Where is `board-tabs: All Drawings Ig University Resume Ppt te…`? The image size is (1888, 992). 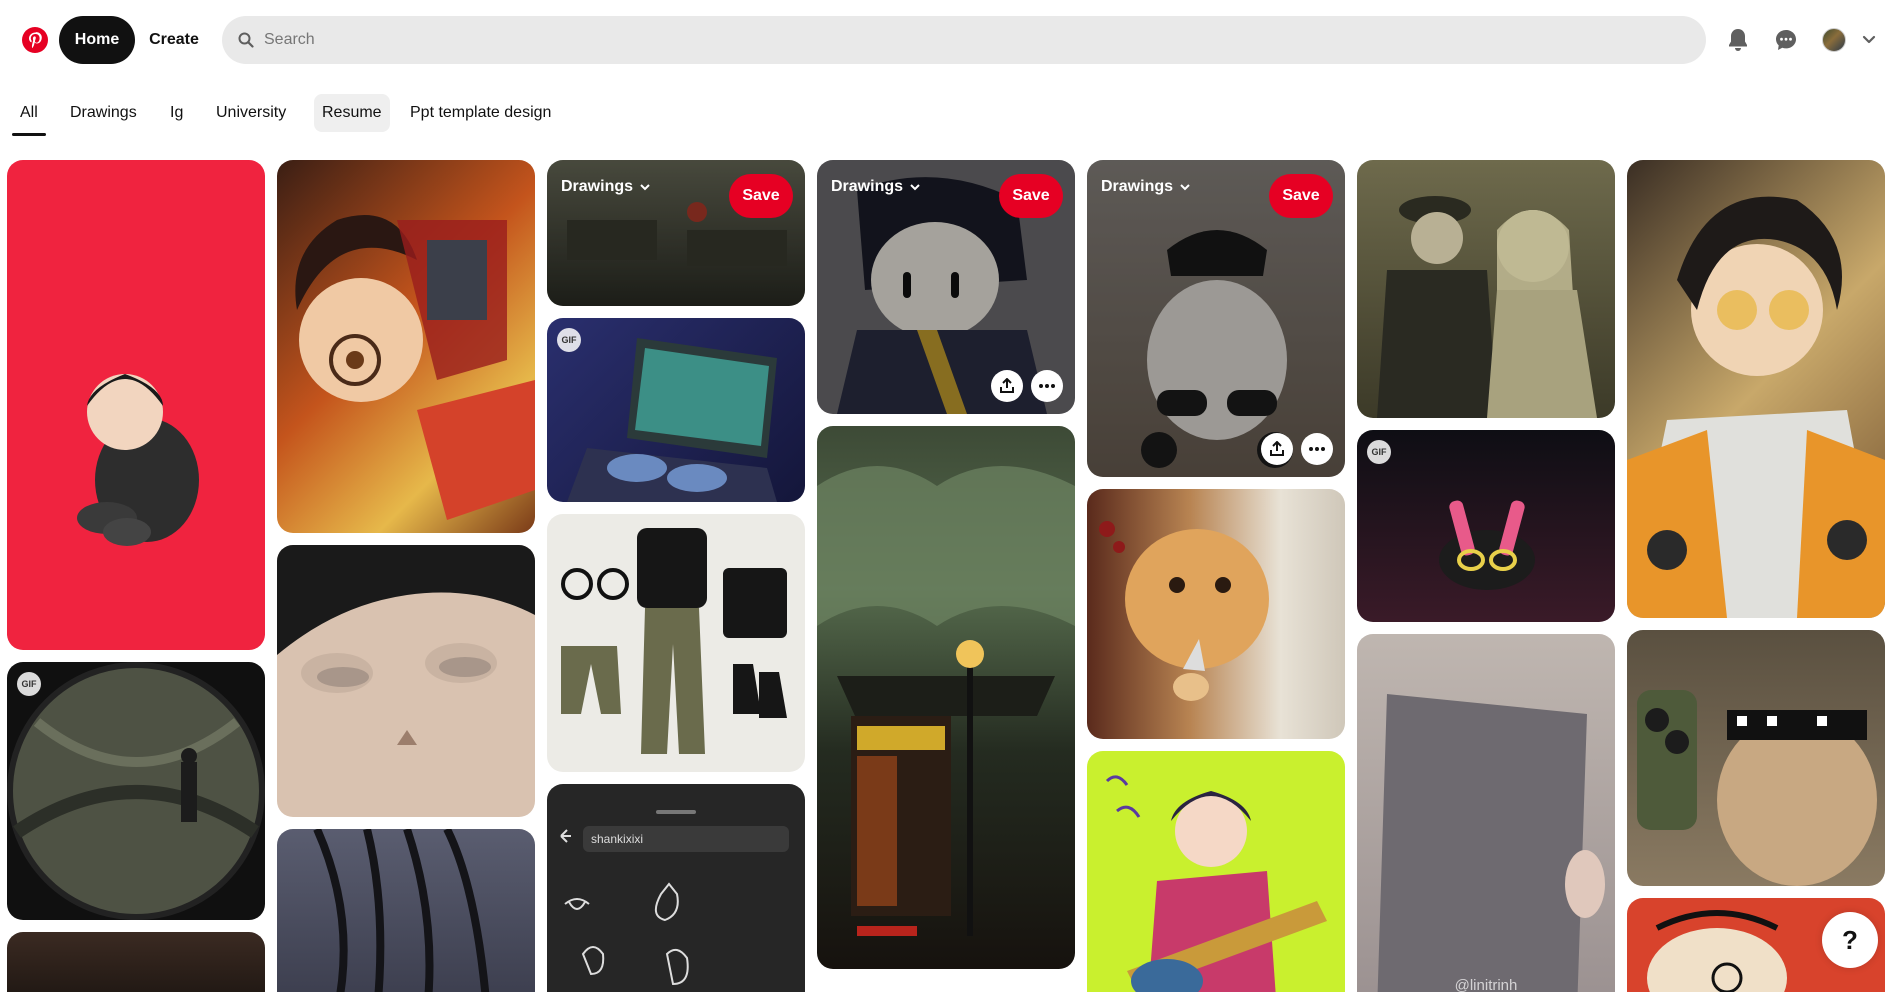
board-tabs: All Drawings Ig University Resume Ppt te… is located at coordinates (944, 114).